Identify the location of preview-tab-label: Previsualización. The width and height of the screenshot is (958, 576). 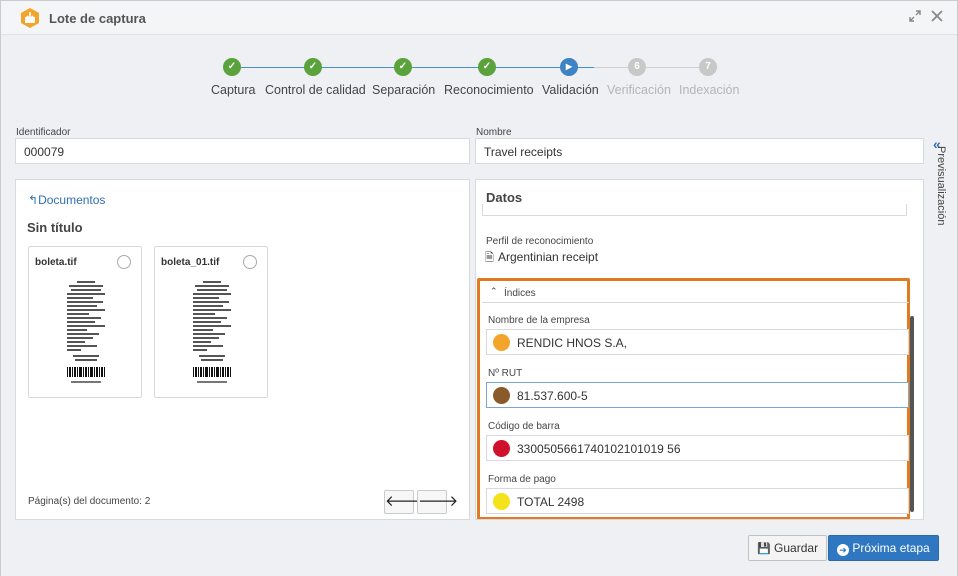
(941, 186).